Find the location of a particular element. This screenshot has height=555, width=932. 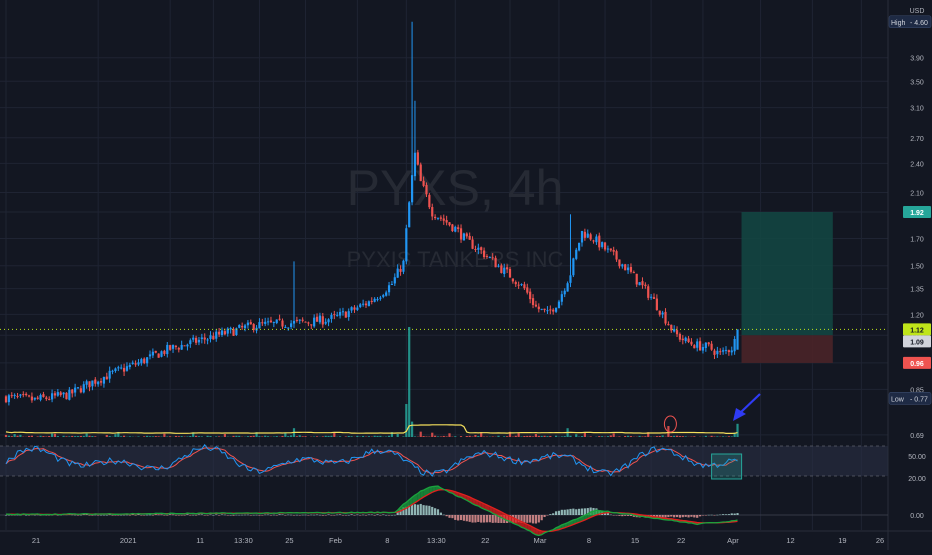

macd-tick-label: 0.00 is located at coordinates (917, 516).